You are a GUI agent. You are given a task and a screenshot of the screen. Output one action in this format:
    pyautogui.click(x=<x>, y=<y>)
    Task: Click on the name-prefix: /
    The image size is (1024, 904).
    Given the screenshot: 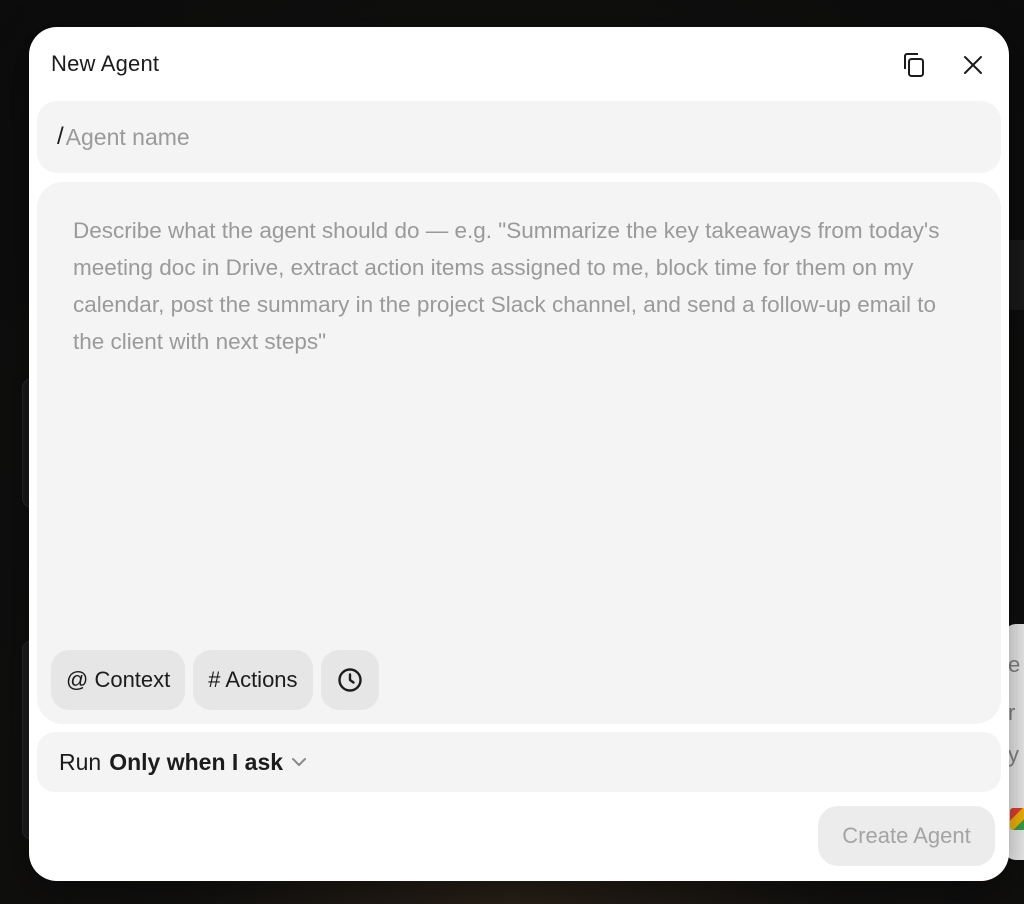 What is the action you would take?
    pyautogui.click(x=60, y=136)
    